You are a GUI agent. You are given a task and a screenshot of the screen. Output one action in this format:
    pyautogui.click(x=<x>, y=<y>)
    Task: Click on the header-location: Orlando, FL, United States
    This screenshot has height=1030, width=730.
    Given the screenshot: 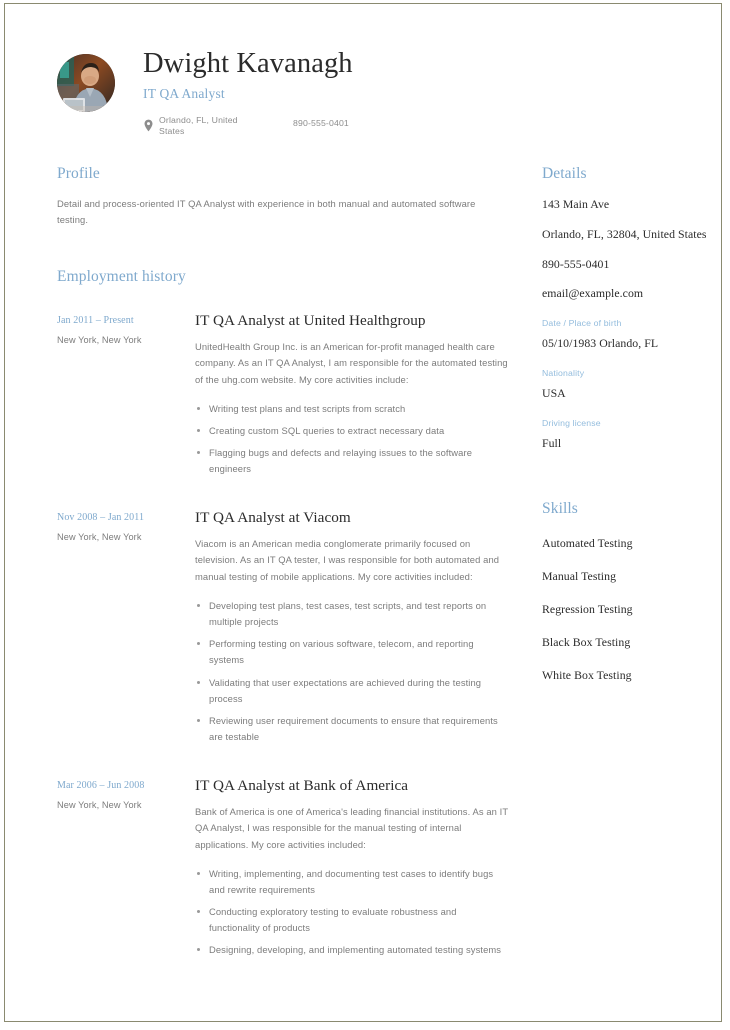 What is the action you would take?
    pyautogui.click(x=218, y=126)
    